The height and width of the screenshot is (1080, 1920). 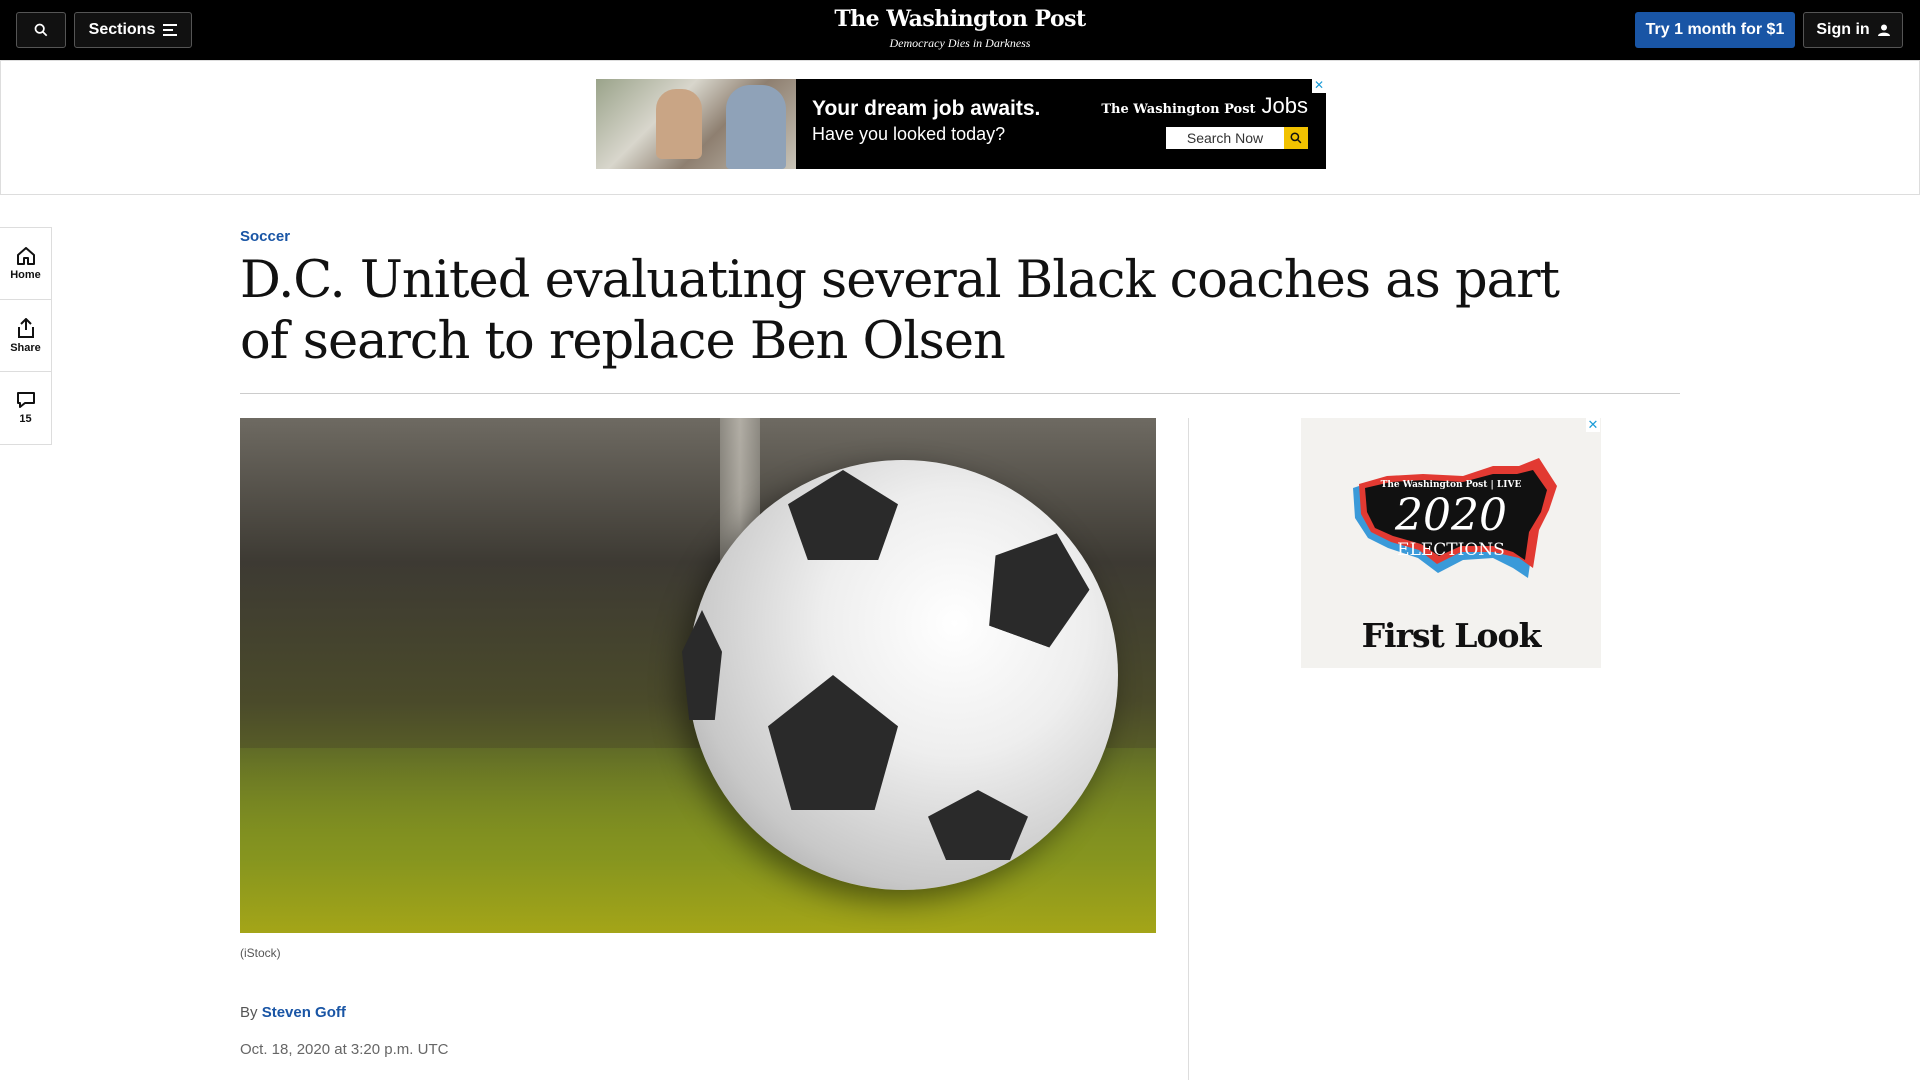 I want to click on sections-label: Sections, so click(x=122, y=29).